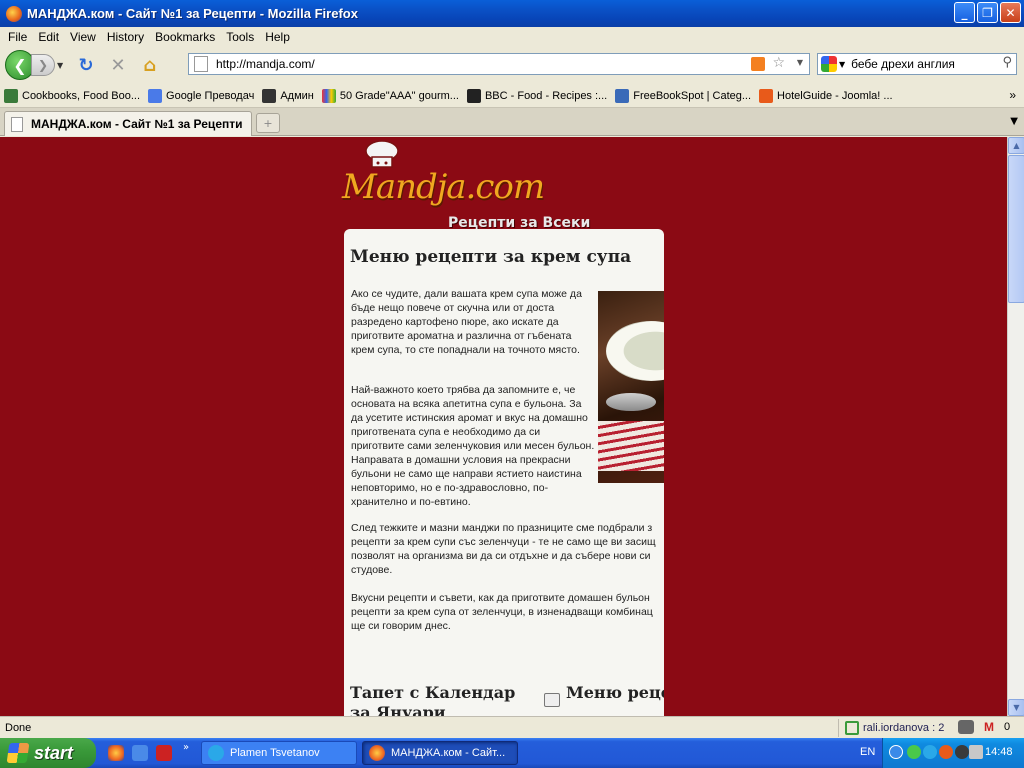 The image size is (1024, 768). Describe the element at coordinates (964, 12) in the screenshot. I see `minimize-button: _` at that location.